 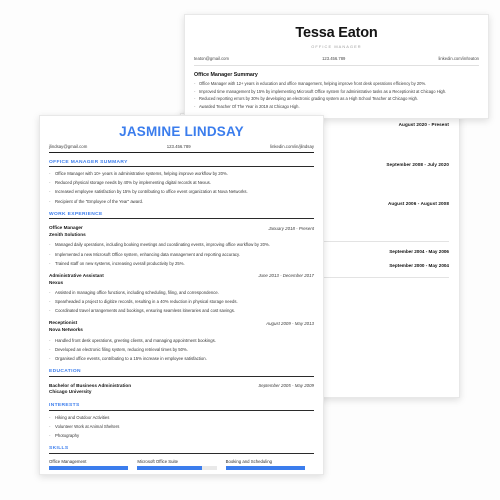 I want to click on contact-email: teaton@gmail.com, so click(x=211, y=58).